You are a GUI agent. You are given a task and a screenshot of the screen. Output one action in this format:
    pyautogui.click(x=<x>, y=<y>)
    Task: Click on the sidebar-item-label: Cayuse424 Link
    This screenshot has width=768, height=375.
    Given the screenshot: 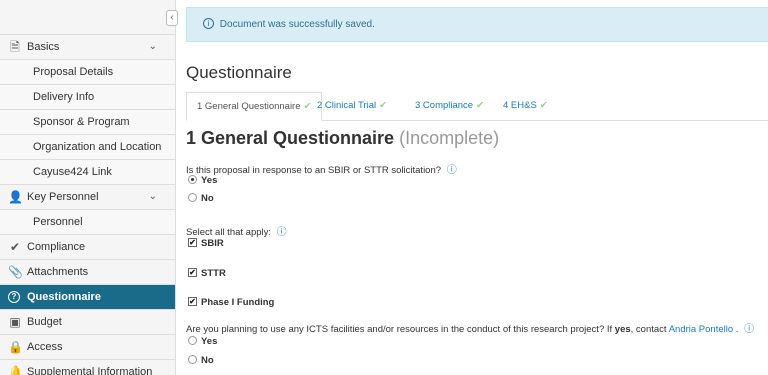 What is the action you would take?
    pyautogui.click(x=72, y=172)
    